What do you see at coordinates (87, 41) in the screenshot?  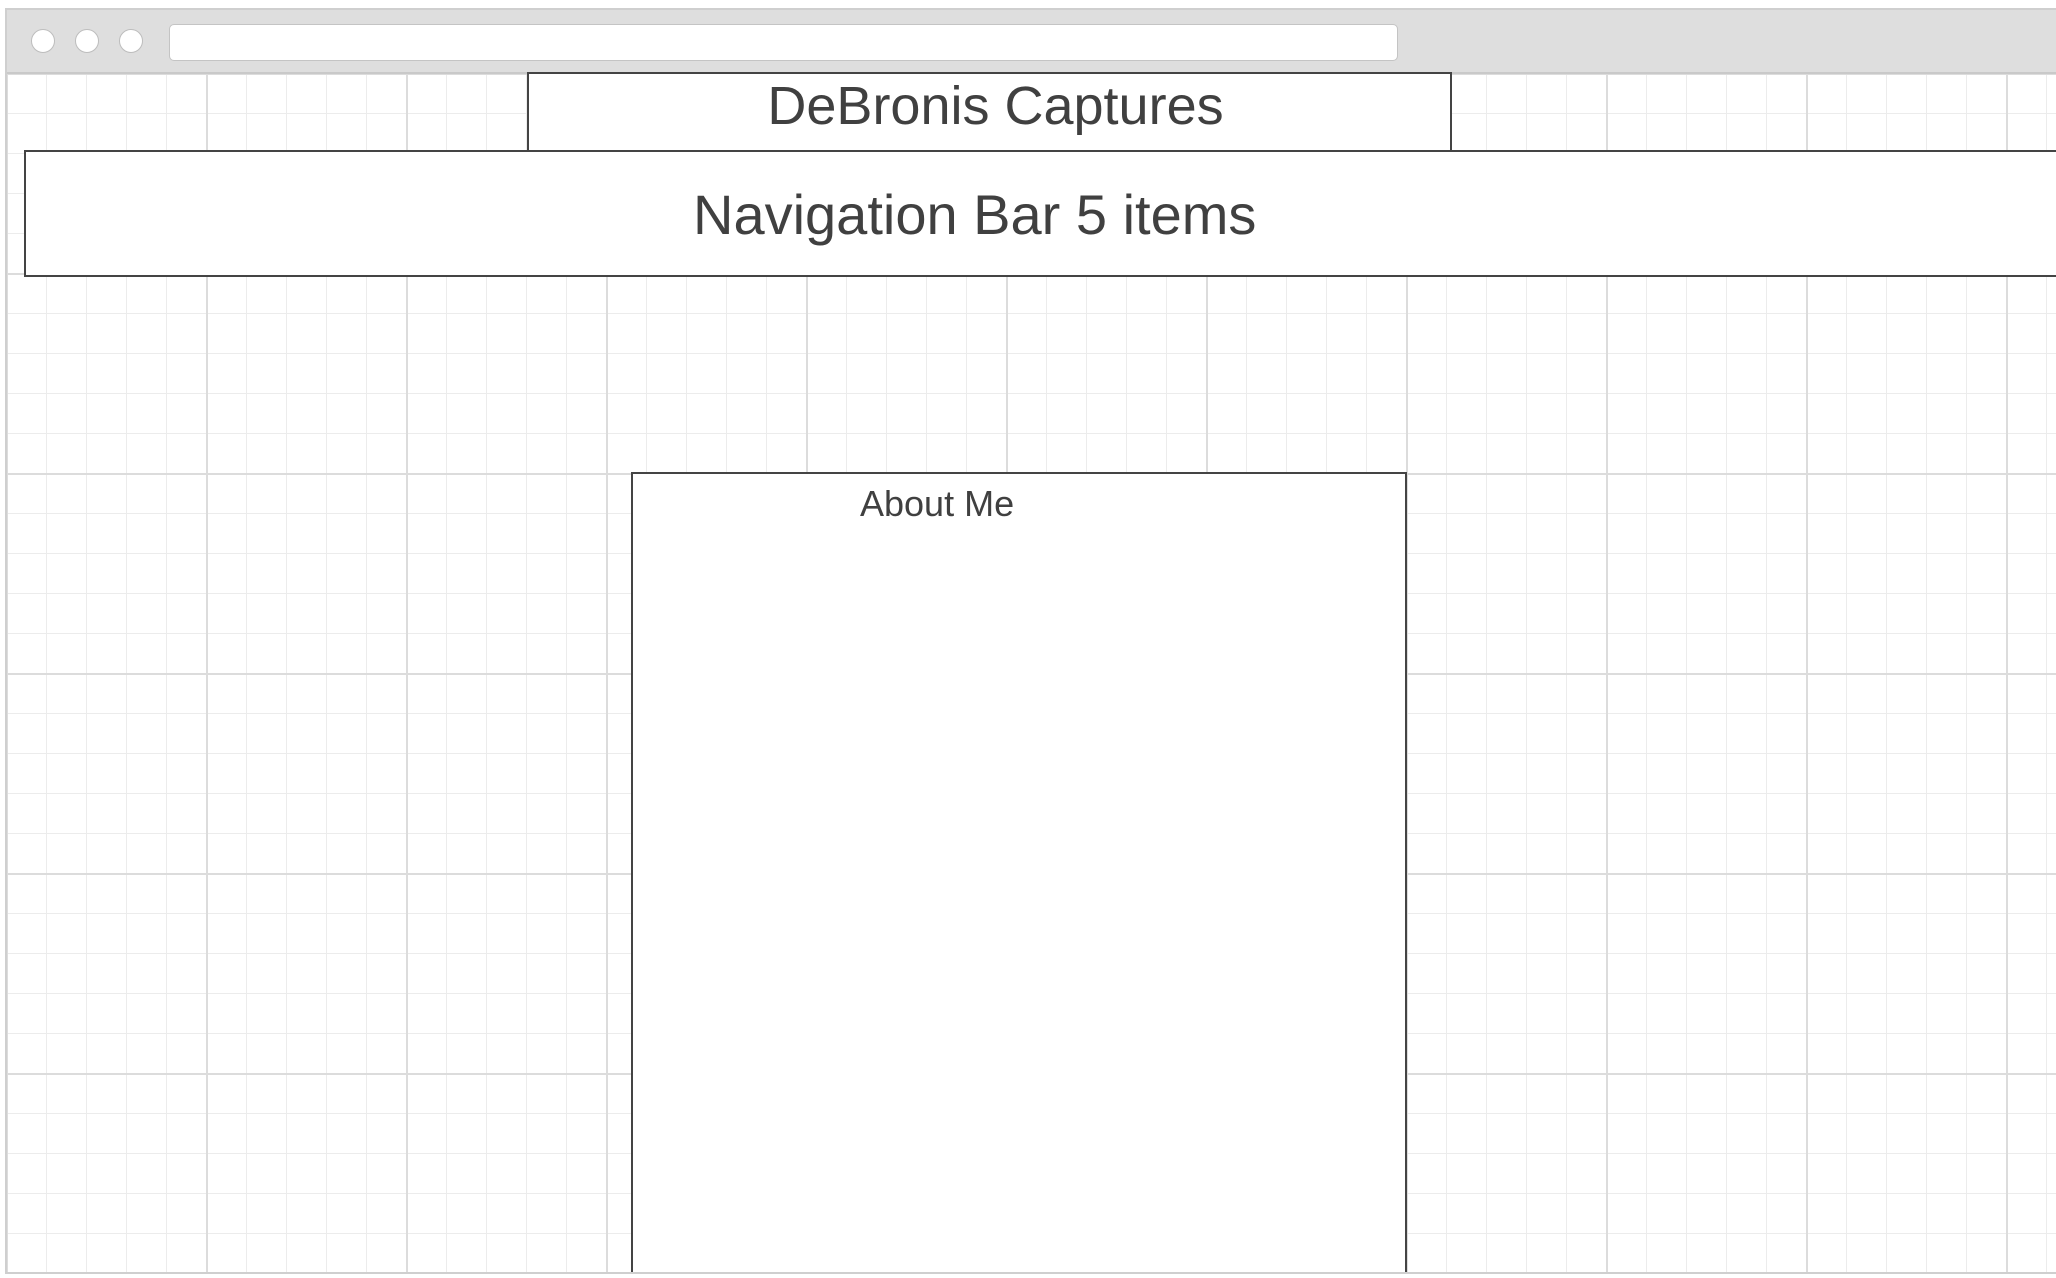 I see `window-minimize-icon` at bounding box center [87, 41].